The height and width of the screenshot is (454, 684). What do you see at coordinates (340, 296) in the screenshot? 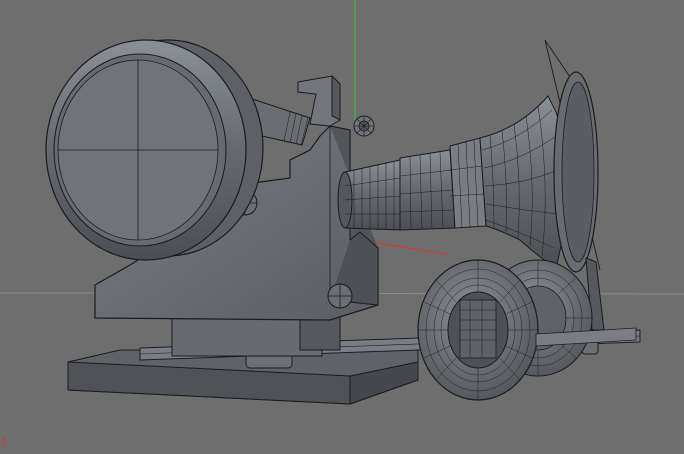
I see `bolt-crosshair-bottom` at bounding box center [340, 296].